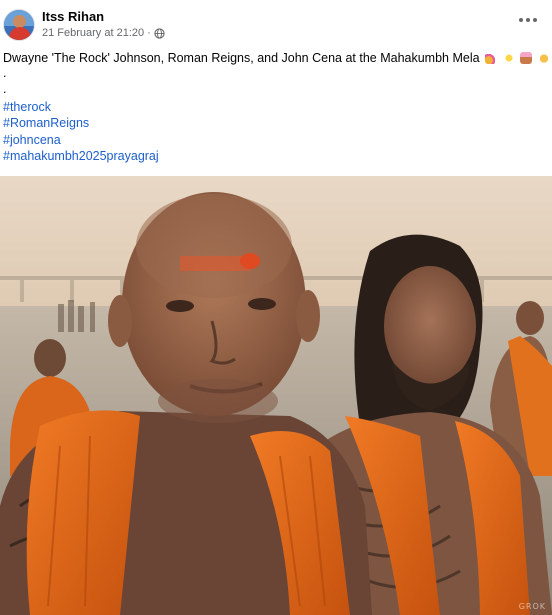 Image resolution: width=552 pixels, height=615 pixels. Describe the element at coordinates (275, 123) in the screenshot. I see `hashtag-link: #RomanReigns` at that location.